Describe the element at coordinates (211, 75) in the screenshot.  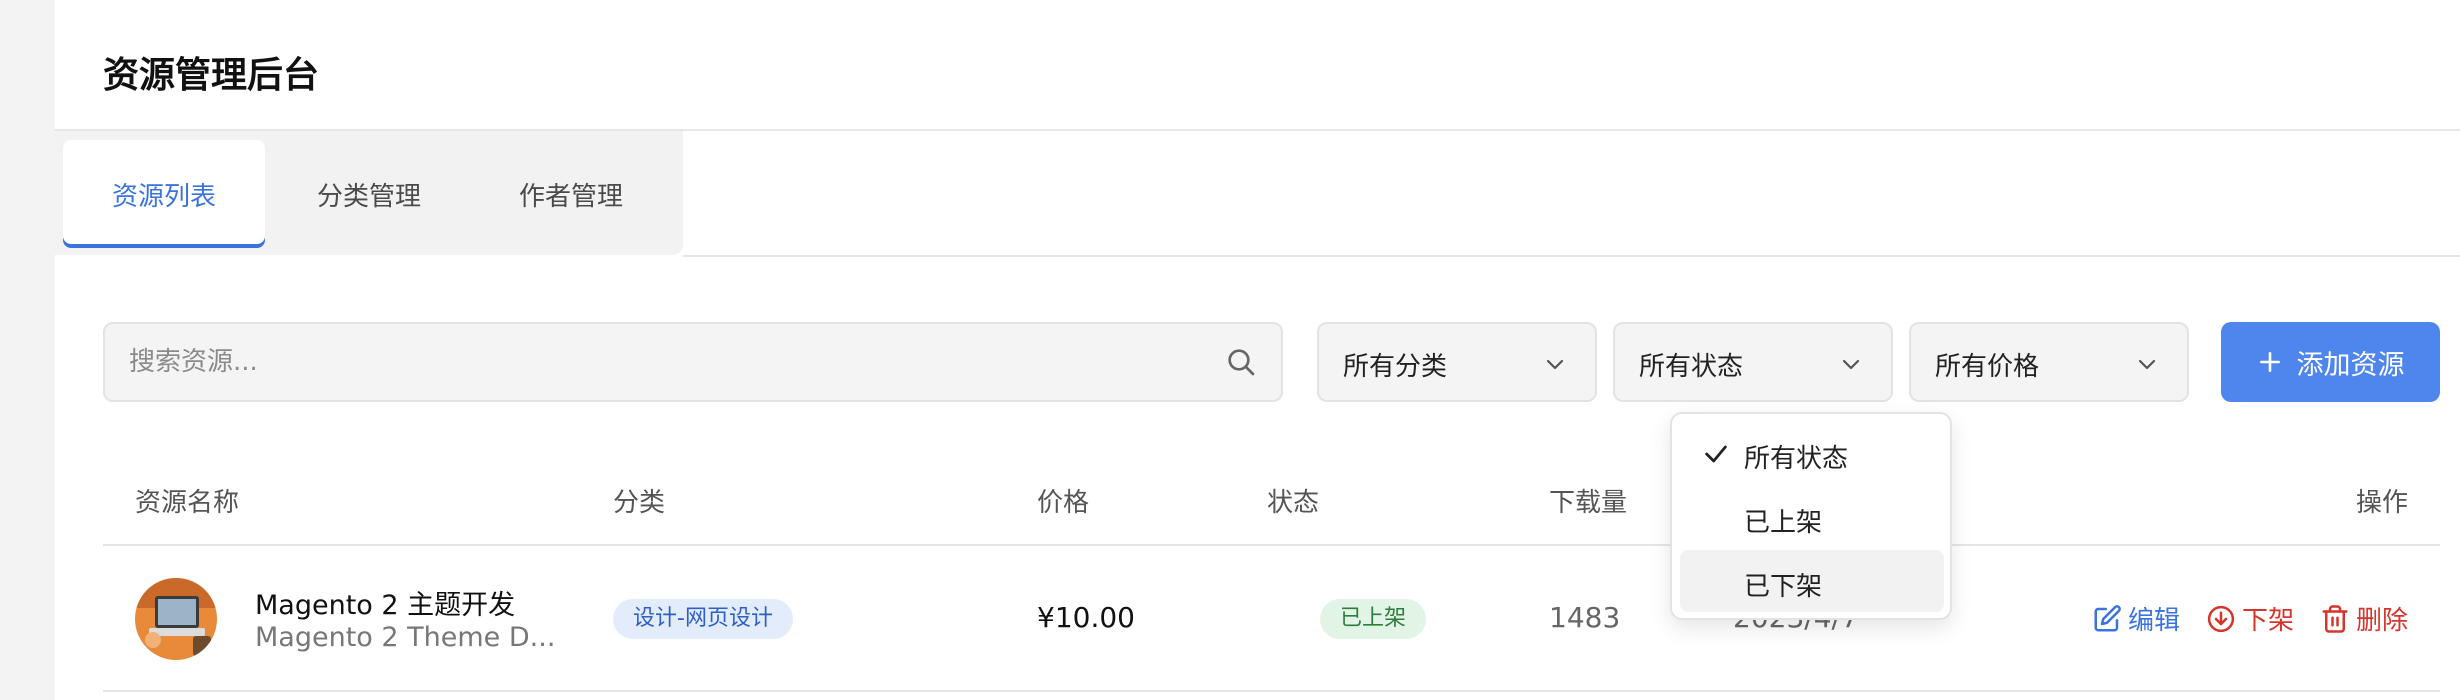
I see `page-title: 资源管理后台` at that location.